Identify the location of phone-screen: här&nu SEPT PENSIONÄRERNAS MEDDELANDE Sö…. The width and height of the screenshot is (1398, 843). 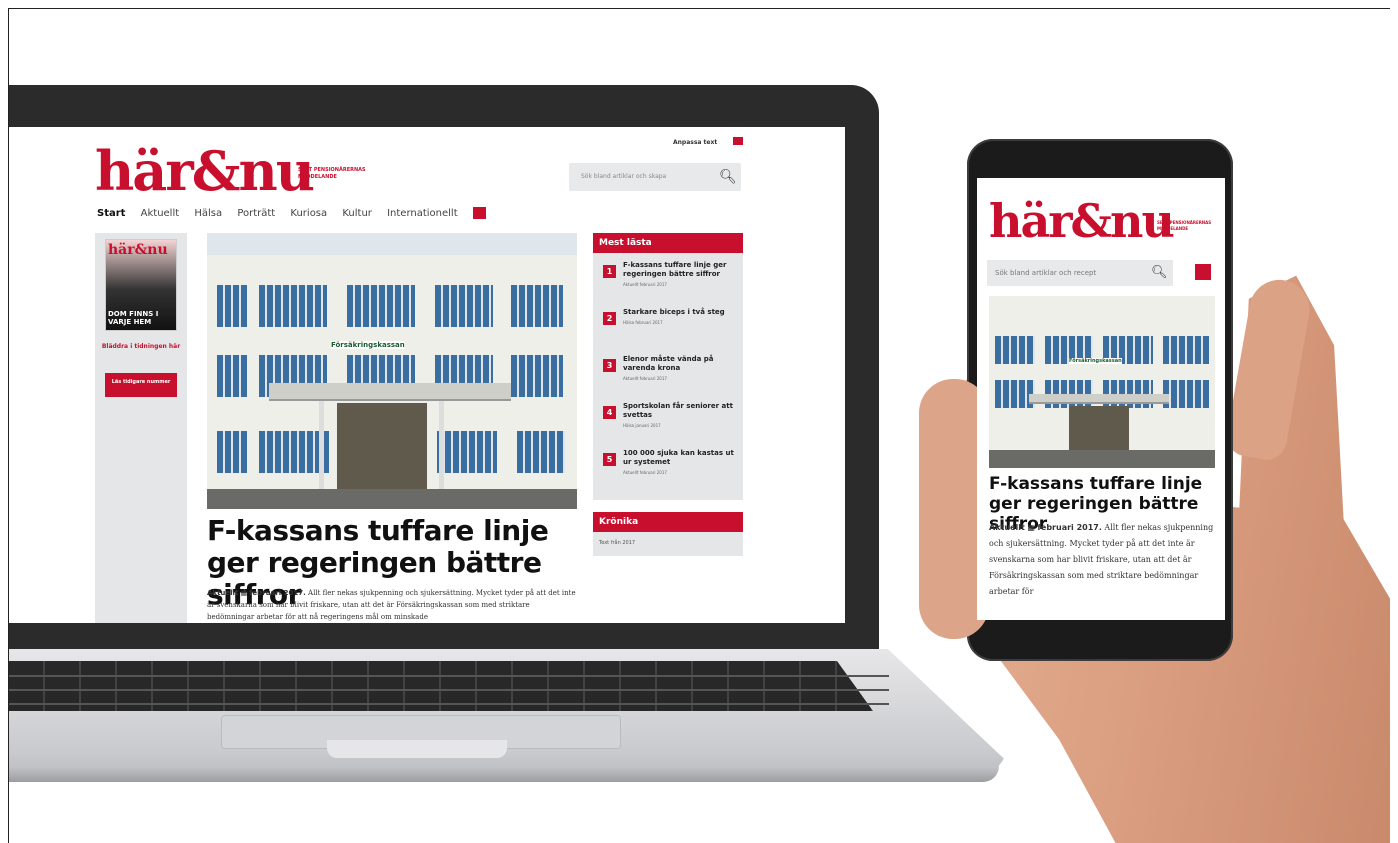
(1101, 399).